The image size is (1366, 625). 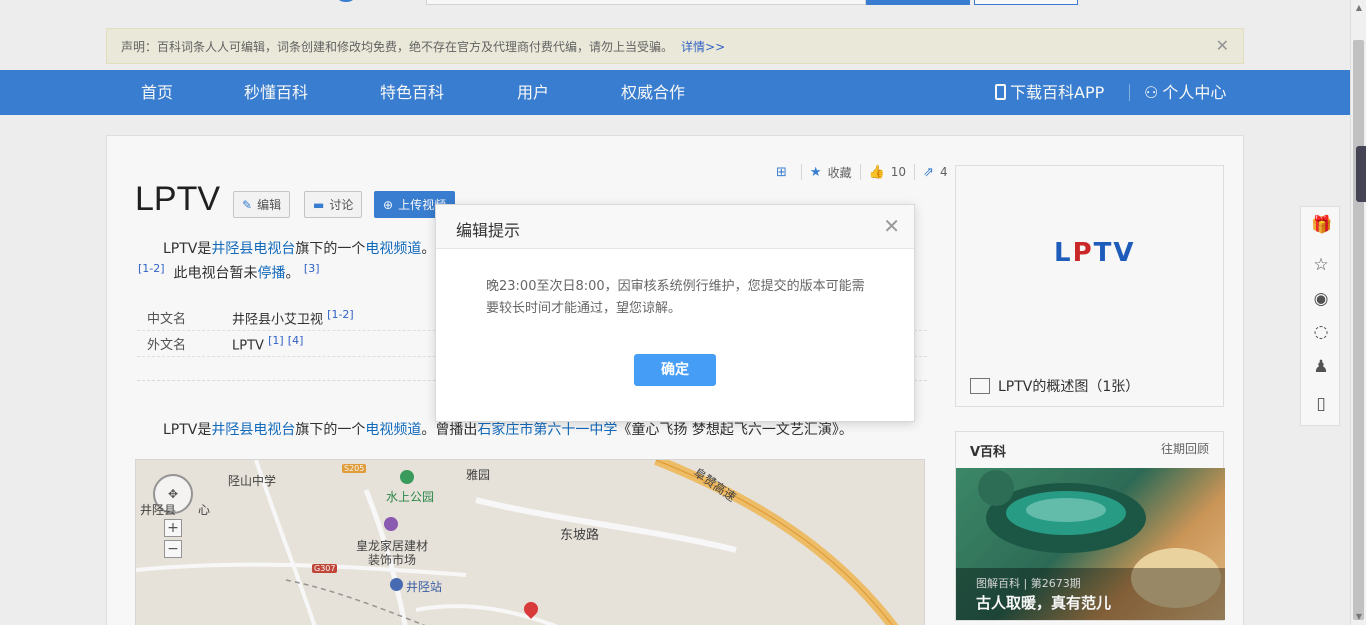 I want to click on scroll-down-arrow-icon: ▼, so click(x=1358, y=617).